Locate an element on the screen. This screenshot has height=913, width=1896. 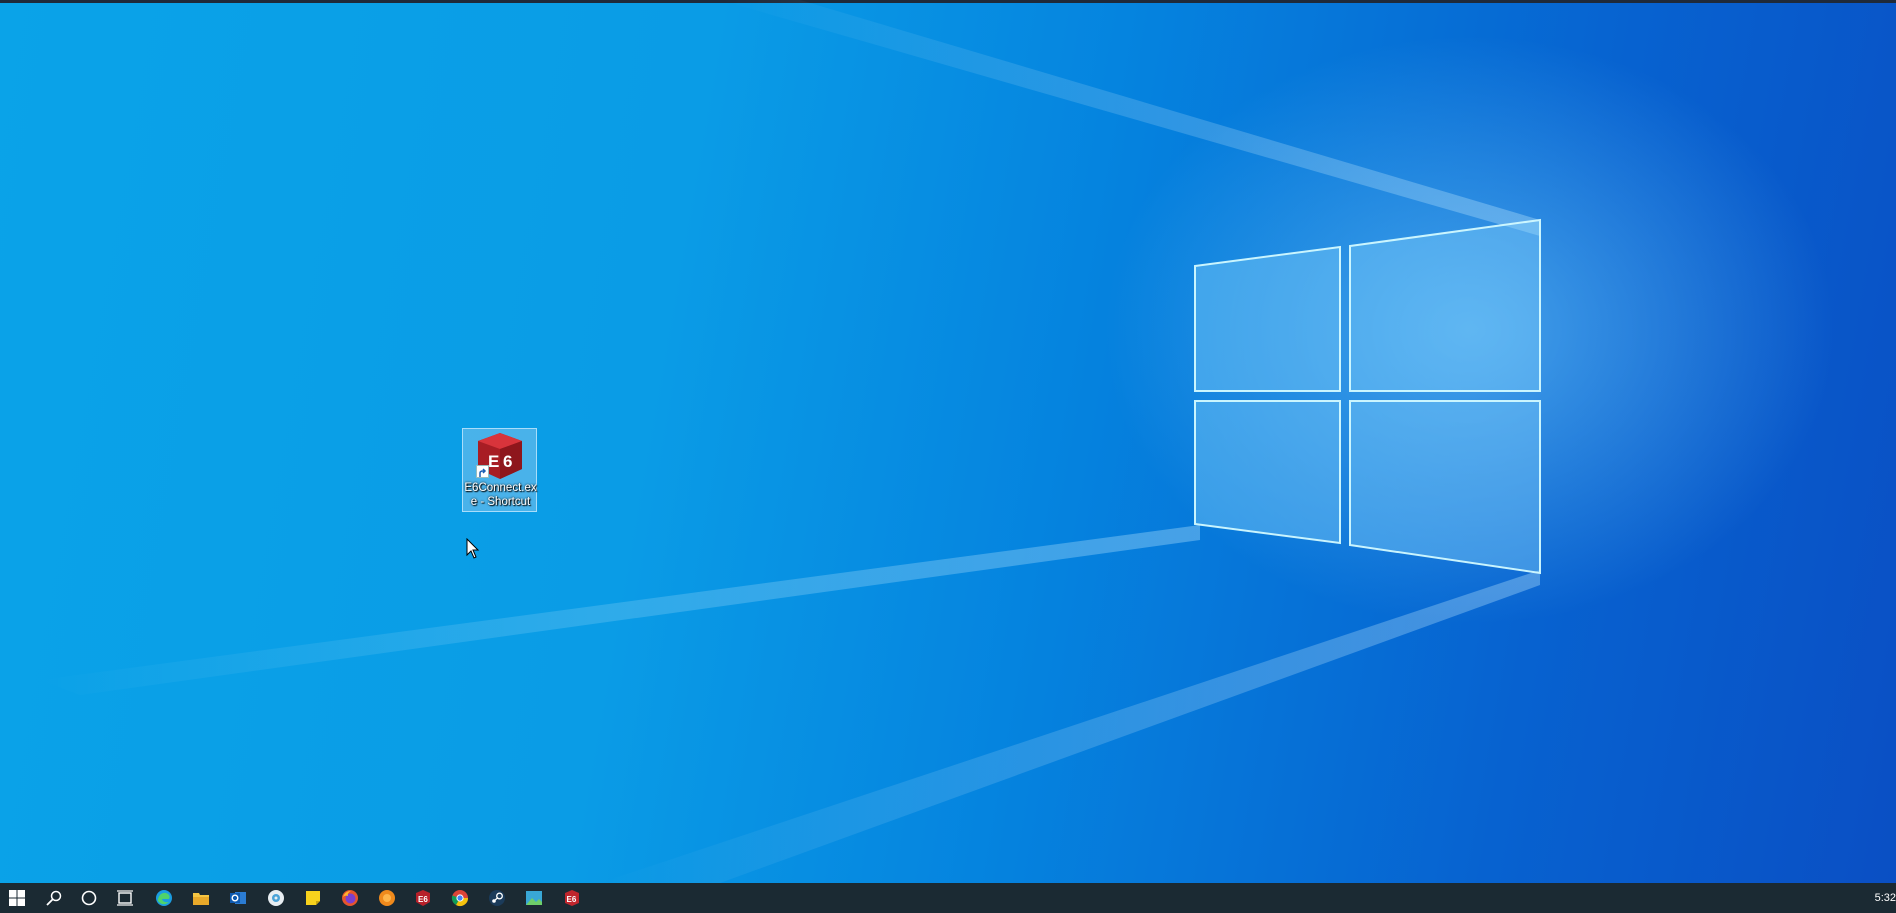
search-button is located at coordinates (54, 898).